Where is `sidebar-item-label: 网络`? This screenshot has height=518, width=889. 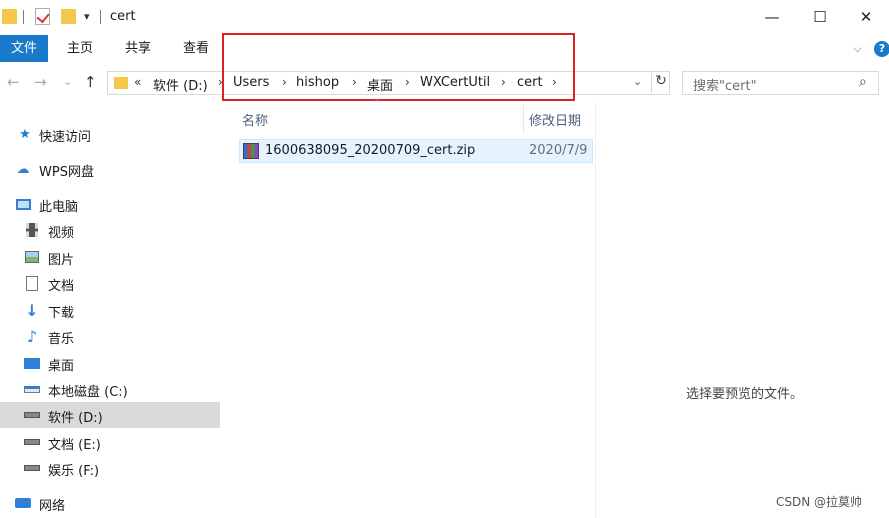
sidebar-item-label: 网络 is located at coordinates (52, 506).